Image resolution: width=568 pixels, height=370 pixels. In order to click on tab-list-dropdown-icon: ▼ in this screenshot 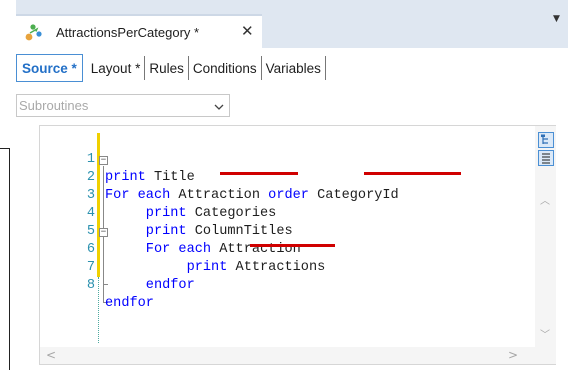, I will do `click(556, 19)`.